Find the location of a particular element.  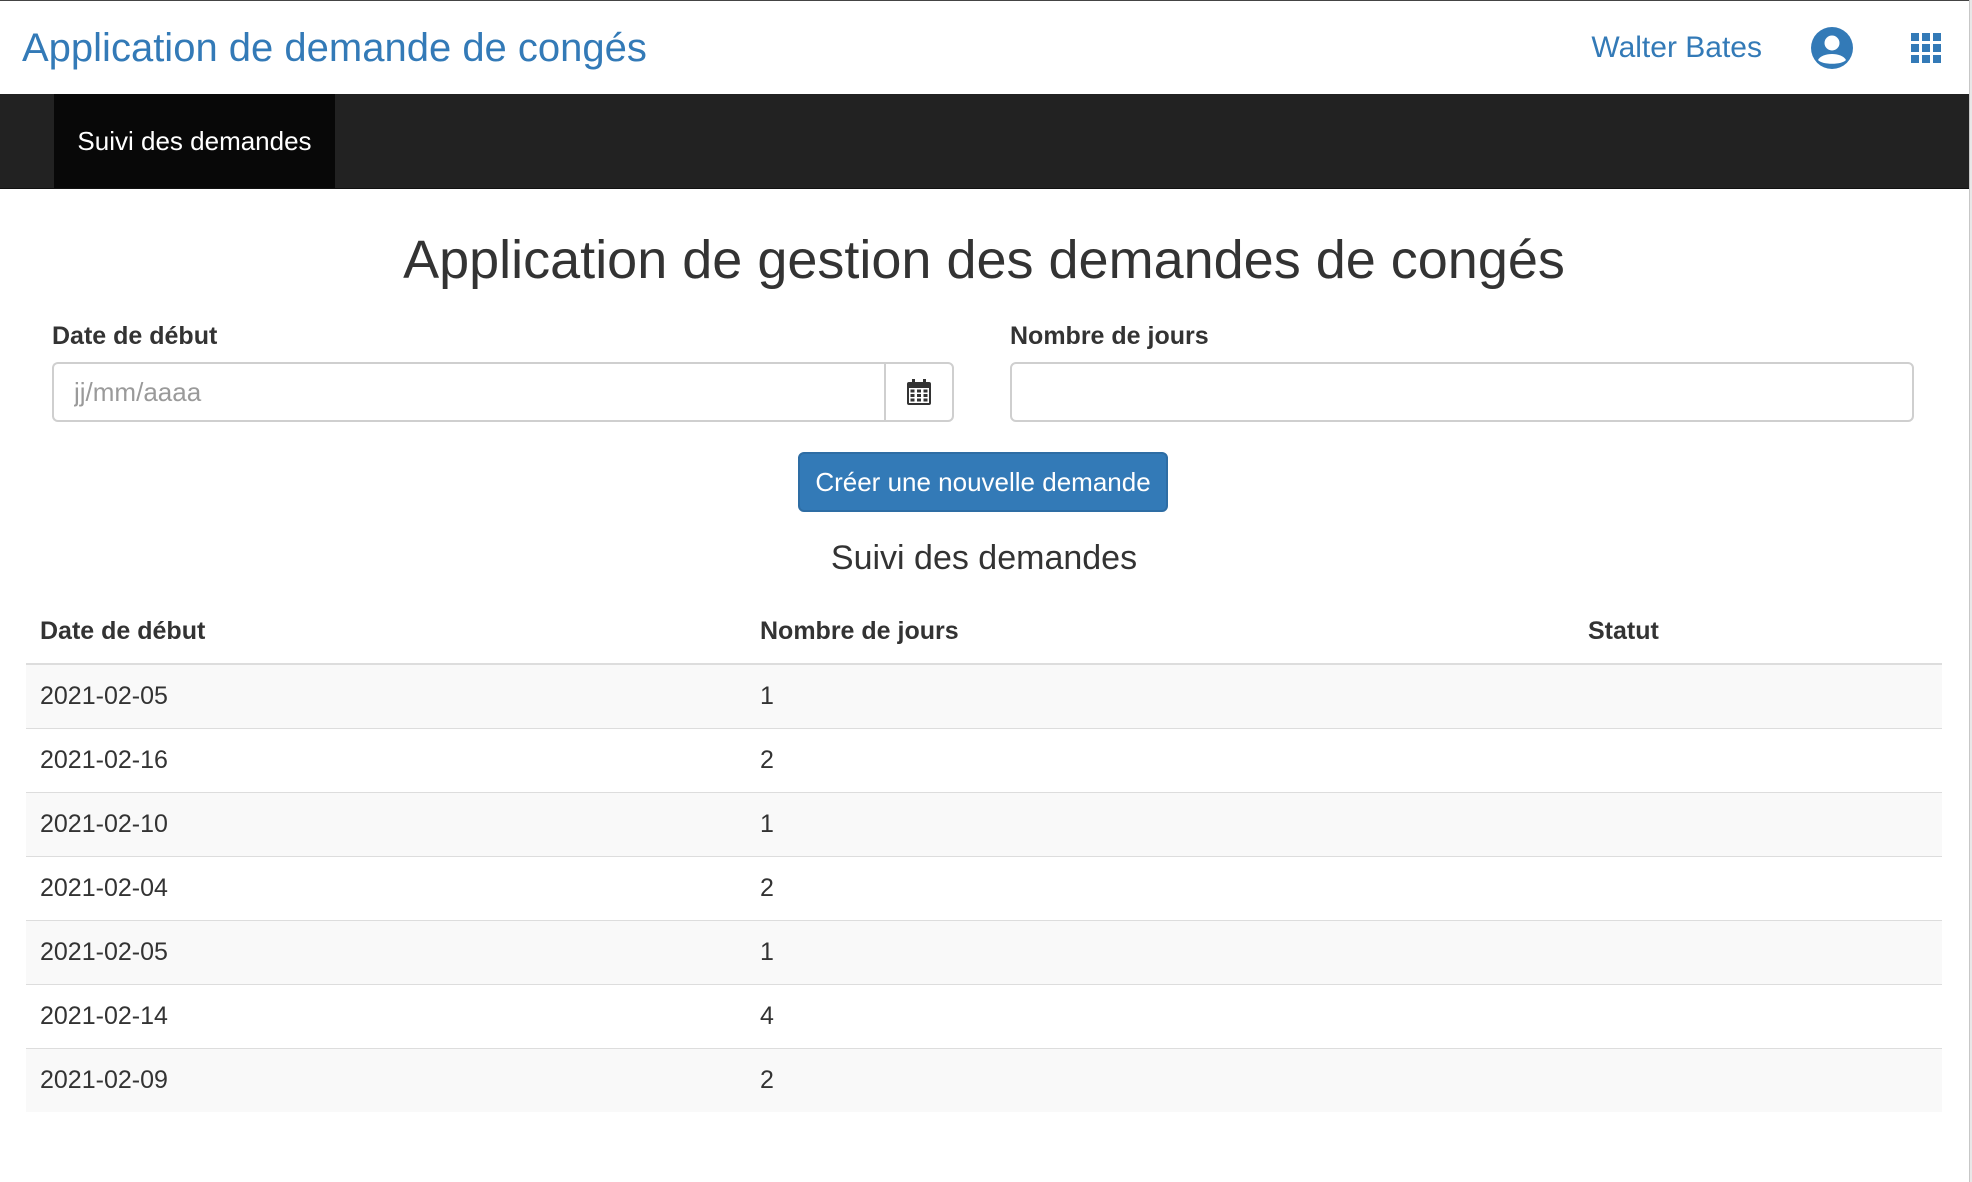

user-name-link: Walter Bates is located at coordinates (1676, 48).